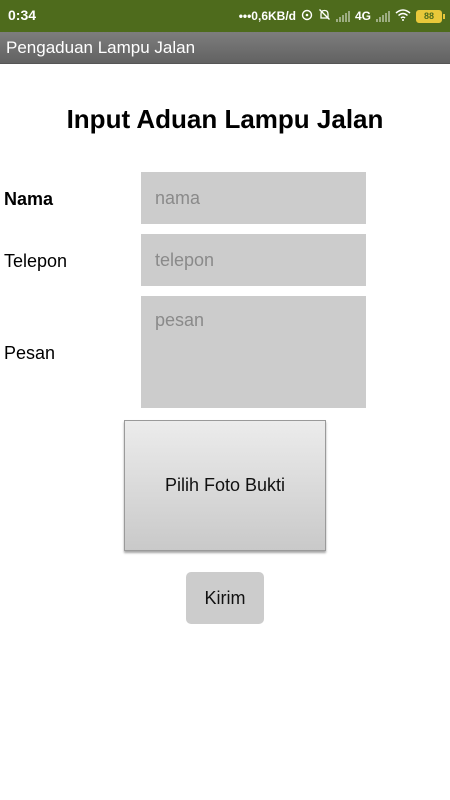 The image size is (450, 800). I want to click on network-speed: •••0,6KB/d, so click(267, 16).